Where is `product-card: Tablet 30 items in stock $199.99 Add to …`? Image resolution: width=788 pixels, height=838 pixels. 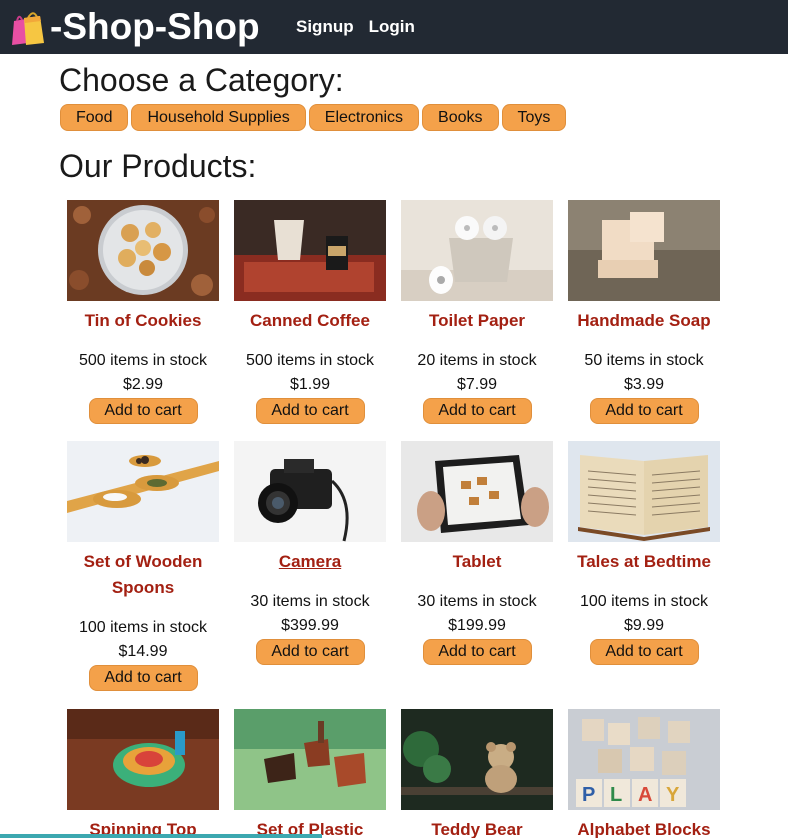
product-card: Tablet 30 items in stock $199.99 Add to … is located at coordinates (477, 553).